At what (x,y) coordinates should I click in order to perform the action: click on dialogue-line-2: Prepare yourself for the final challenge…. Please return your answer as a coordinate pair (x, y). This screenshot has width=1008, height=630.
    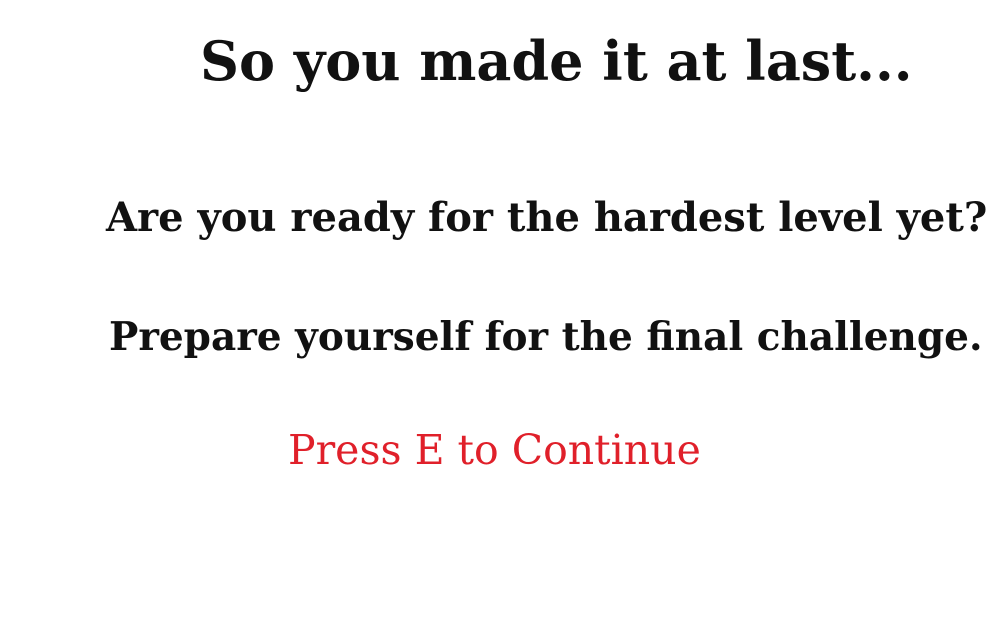
    Looking at the image, I should click on (546, 337).